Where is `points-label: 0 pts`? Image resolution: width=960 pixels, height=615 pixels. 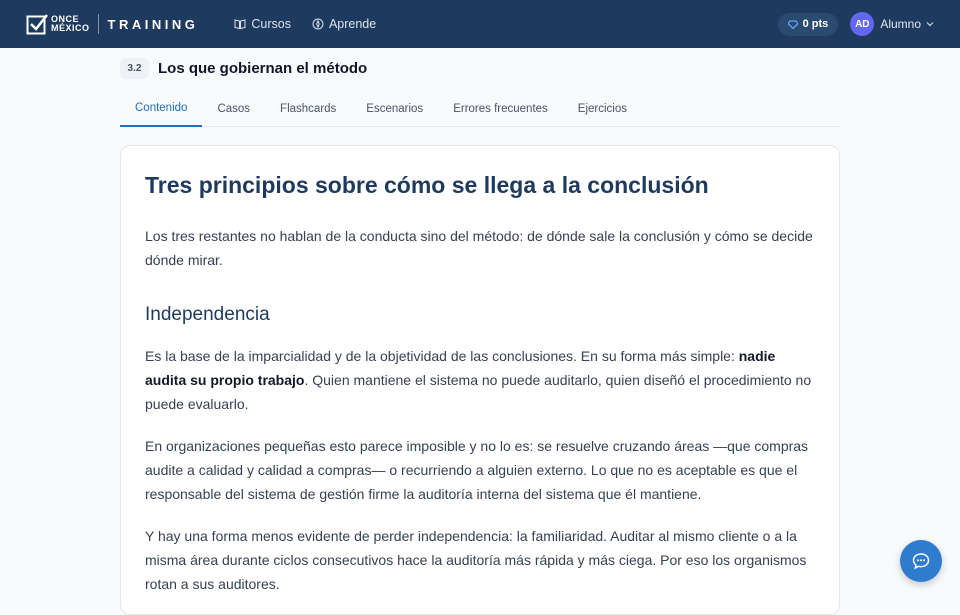
points-label: 0 pts is located at coordinates (815, 24).